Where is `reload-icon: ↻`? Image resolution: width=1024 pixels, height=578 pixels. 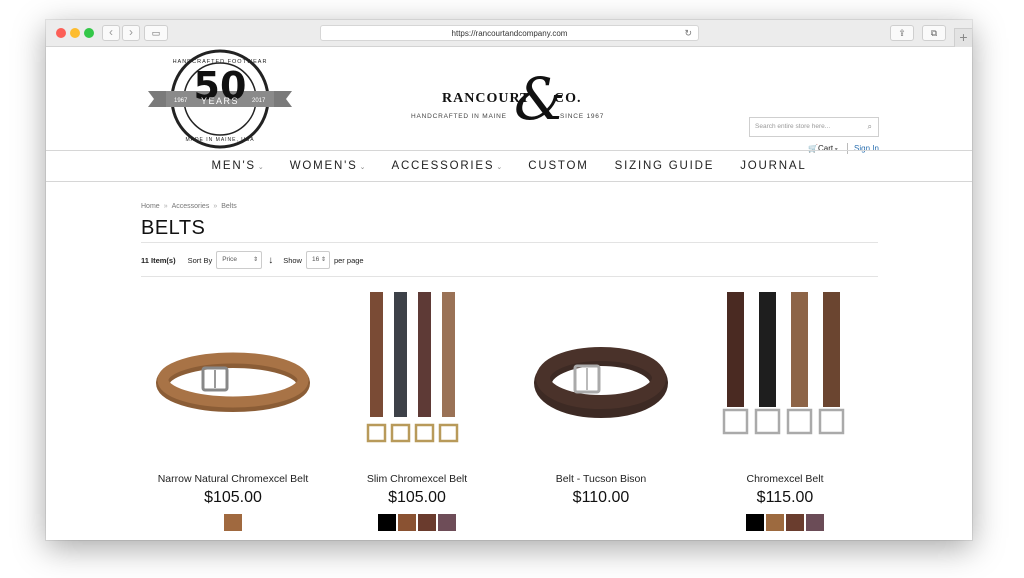 reload-icon: ↻ is located at coordinates (688, 33).